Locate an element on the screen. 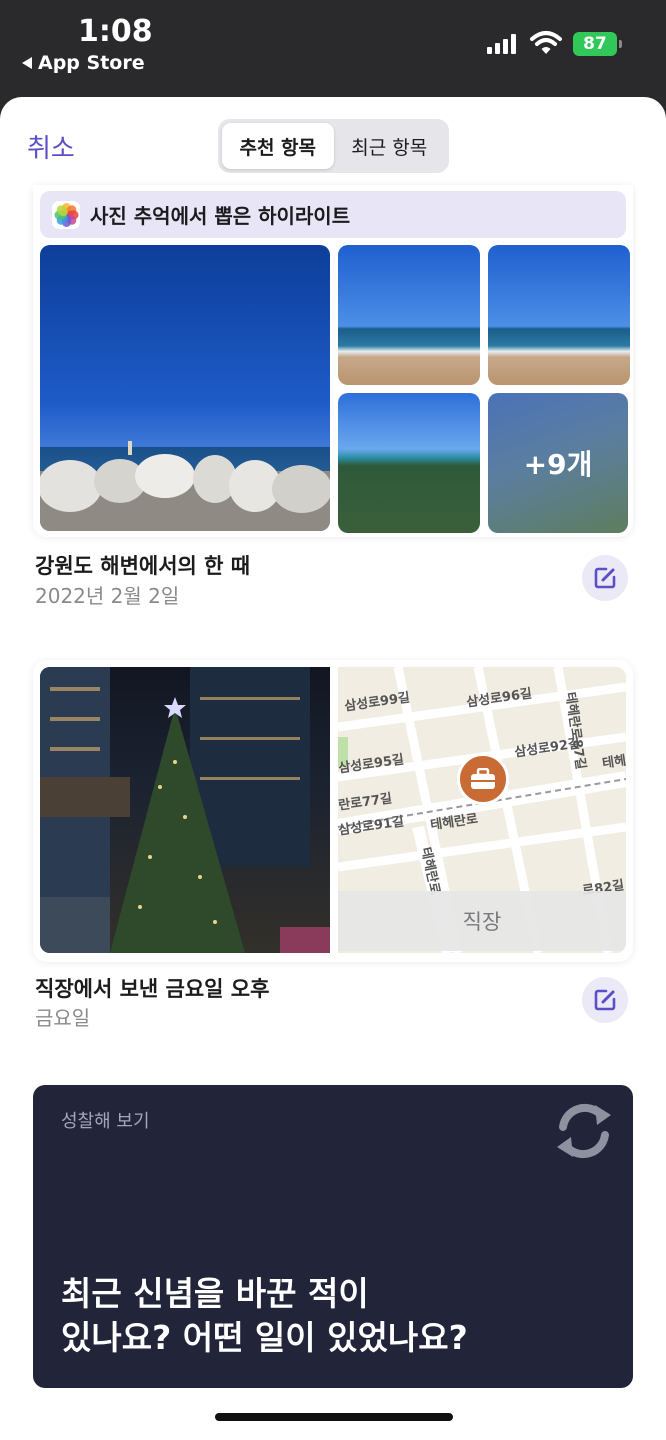  cancel-button: 취소 is located at coordinates (51, 146).